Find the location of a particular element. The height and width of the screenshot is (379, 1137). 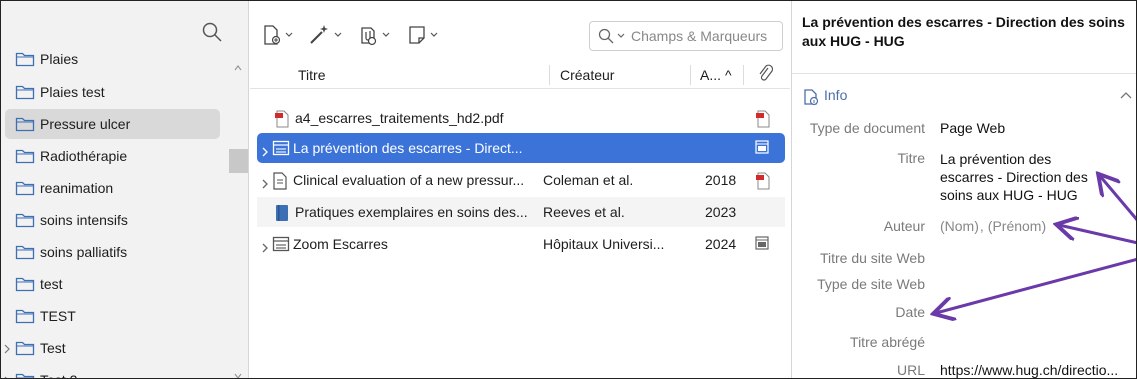

collection-item: Radiothérapie is located at coordinates (112, 156).